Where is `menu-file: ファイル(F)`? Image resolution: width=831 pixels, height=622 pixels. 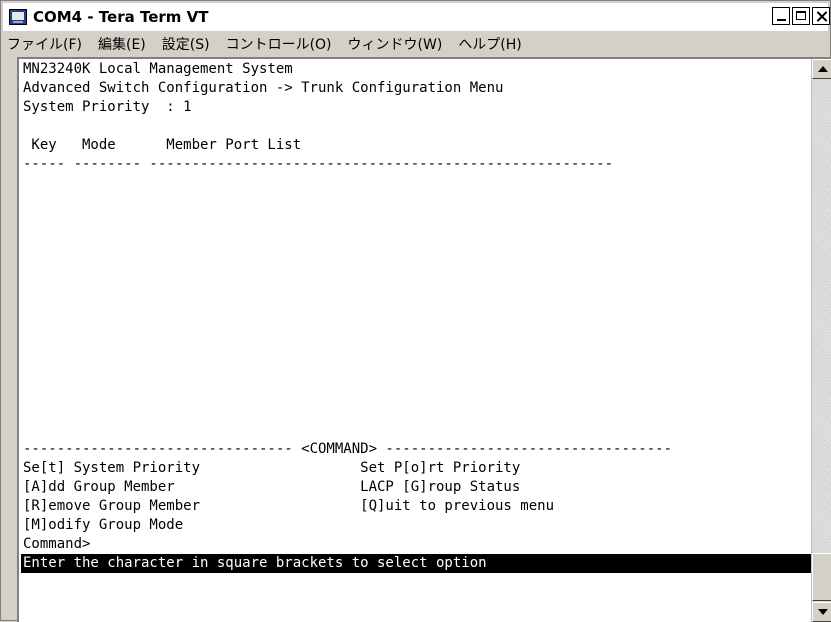
menu-file: ファイル(F) is located at coordinates (46, 44).